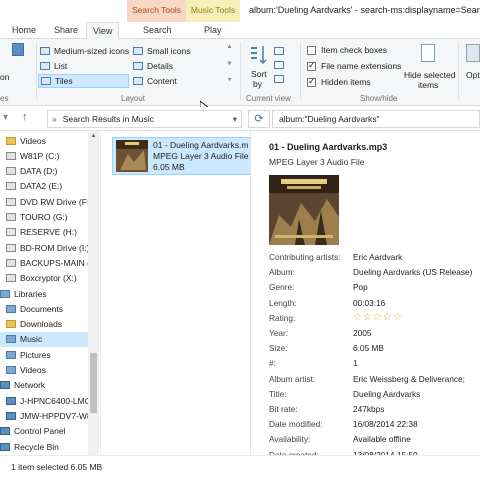 This screenshot has height=480, width=480. What do you see at coordinates (259, 55) in the screenshot?
I see `sort-by-icon` at bounding box center [259, 55].